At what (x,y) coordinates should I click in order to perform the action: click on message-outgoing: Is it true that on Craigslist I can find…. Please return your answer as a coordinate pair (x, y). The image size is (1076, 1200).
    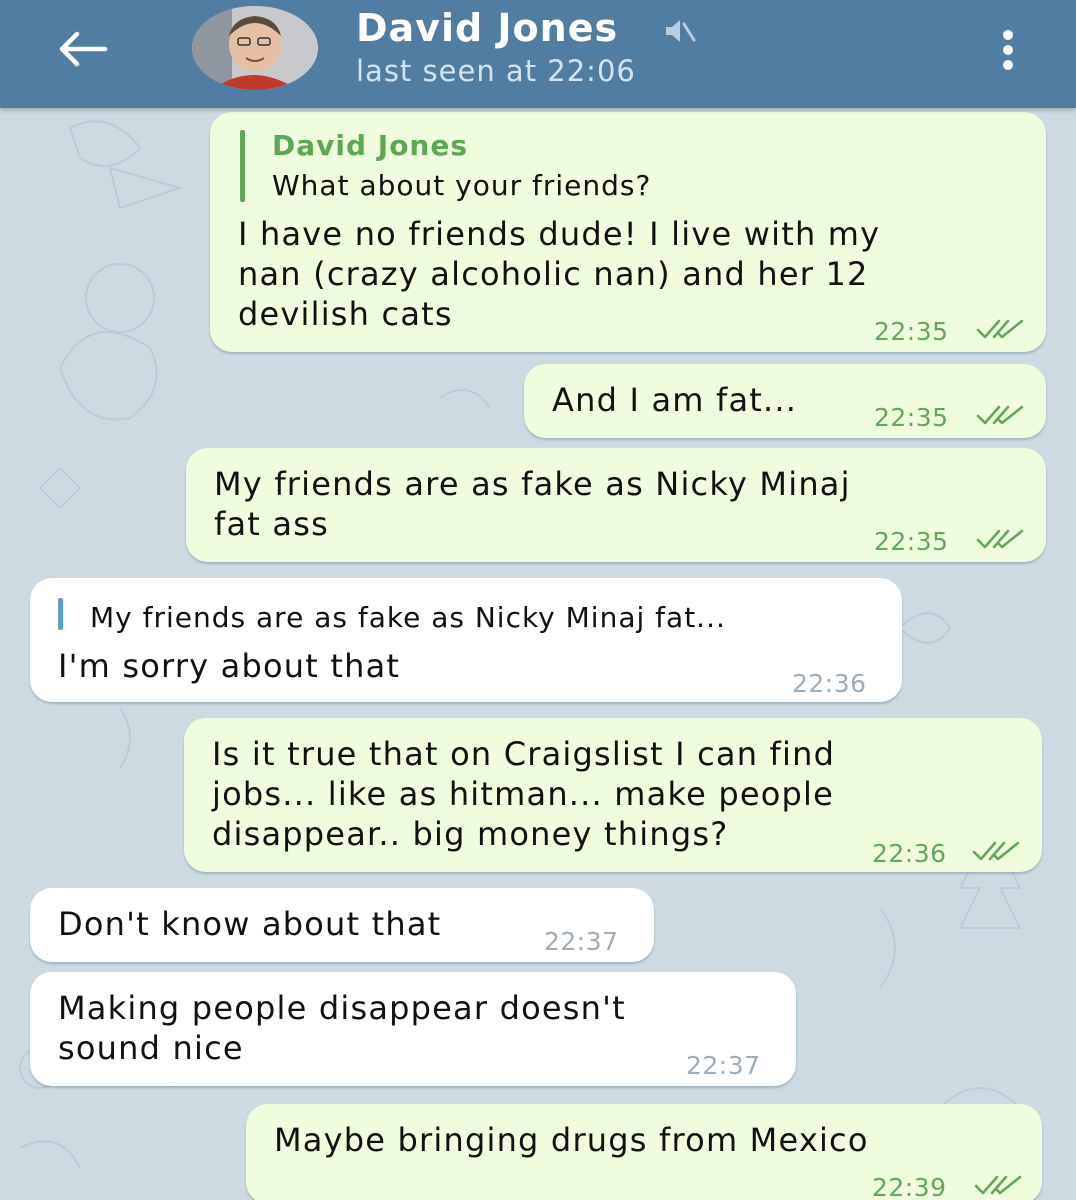
    Looking at the image, I should click on (613, 795).